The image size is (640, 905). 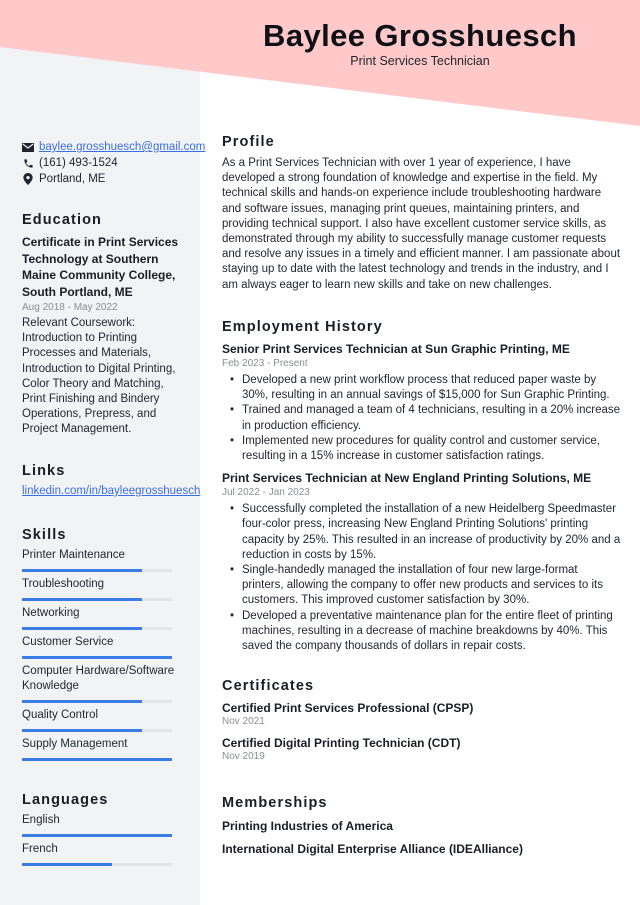 I want to click on linkedin-link: linkedin.com/in/bayleegrosshuesch, so click(x=111, y=491).